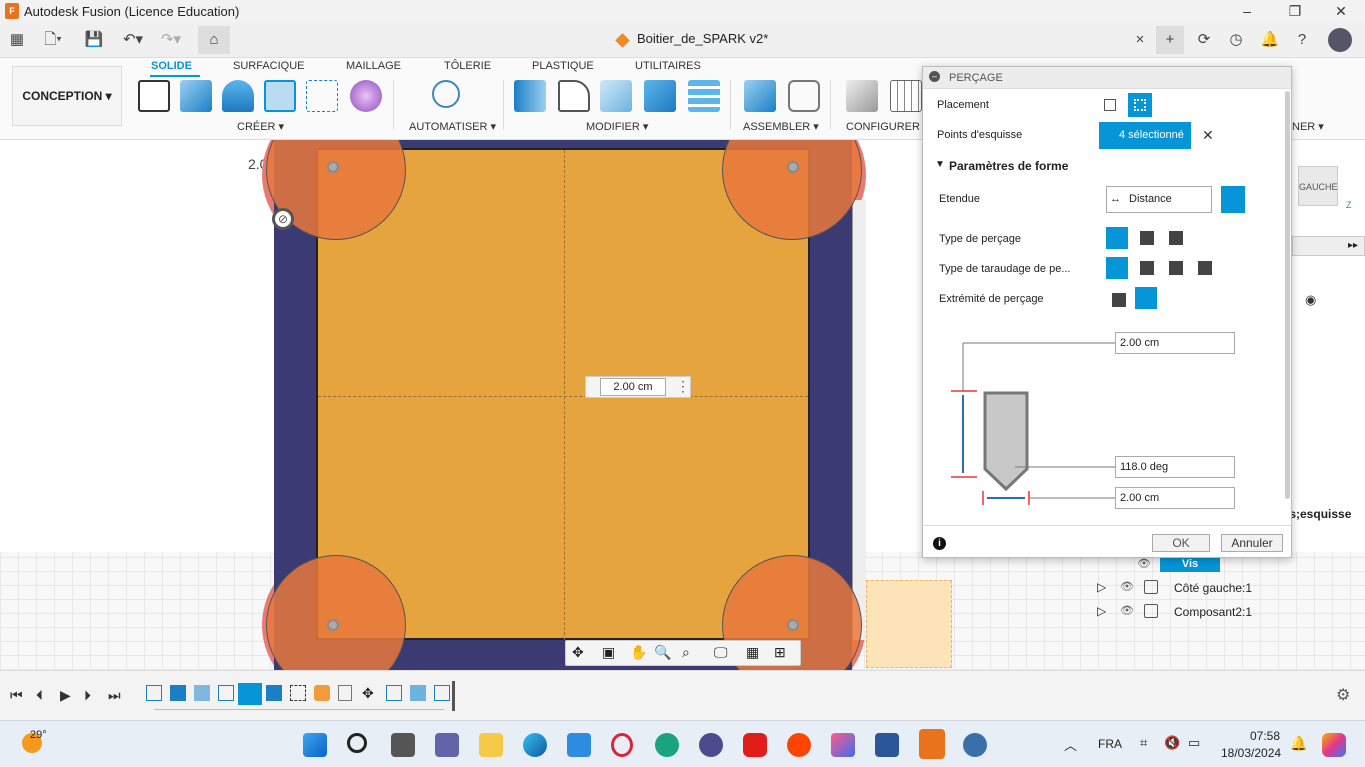  What do you see at coordinates (370, 693) in the screenshot?
I see `timeline-feature-move: ✥` at bounding box center [370, 693].